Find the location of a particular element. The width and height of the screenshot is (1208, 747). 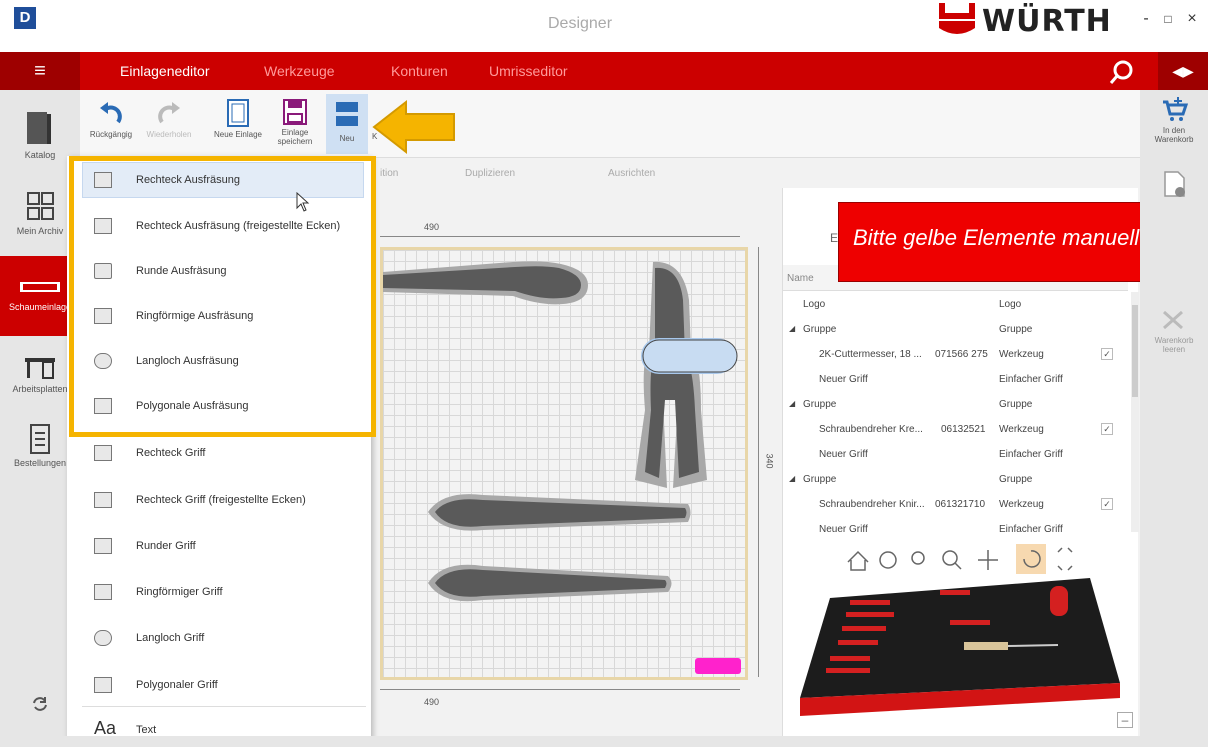

polygon-grip-icon is located at coordinates (103, 685).